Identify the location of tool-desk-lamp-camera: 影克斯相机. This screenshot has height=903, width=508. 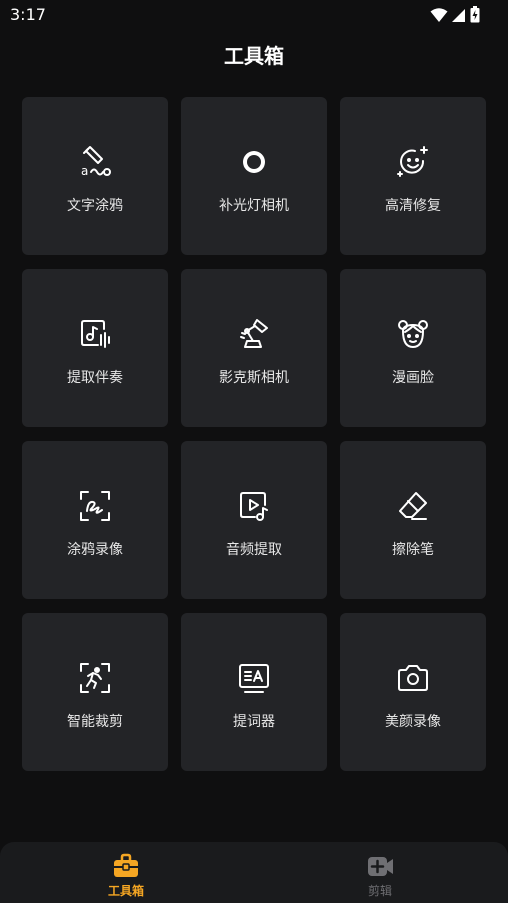
(254, 348).